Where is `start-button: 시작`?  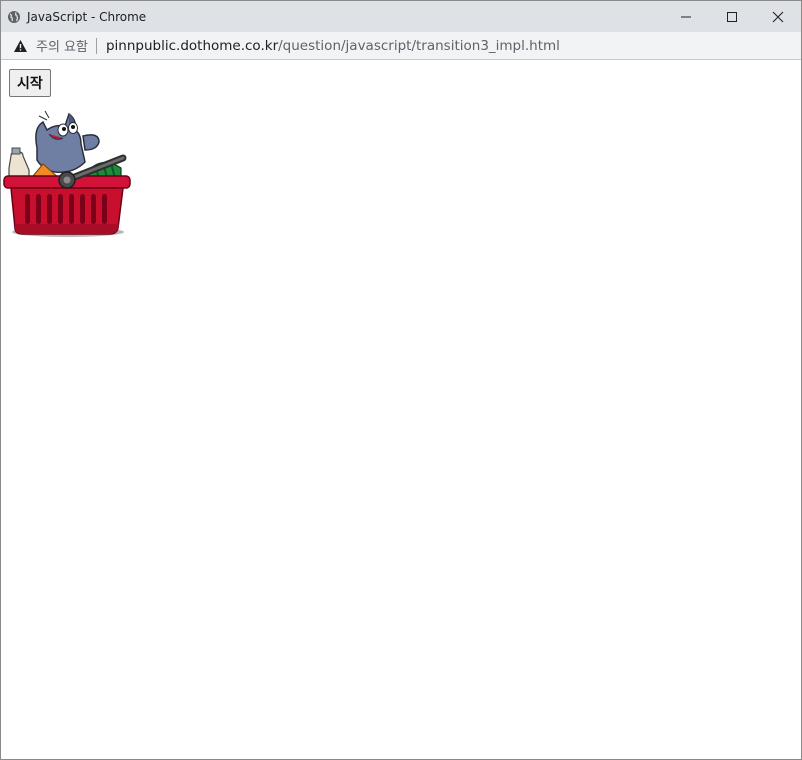 start-button: 시작 is located at coordinates (30, 83).